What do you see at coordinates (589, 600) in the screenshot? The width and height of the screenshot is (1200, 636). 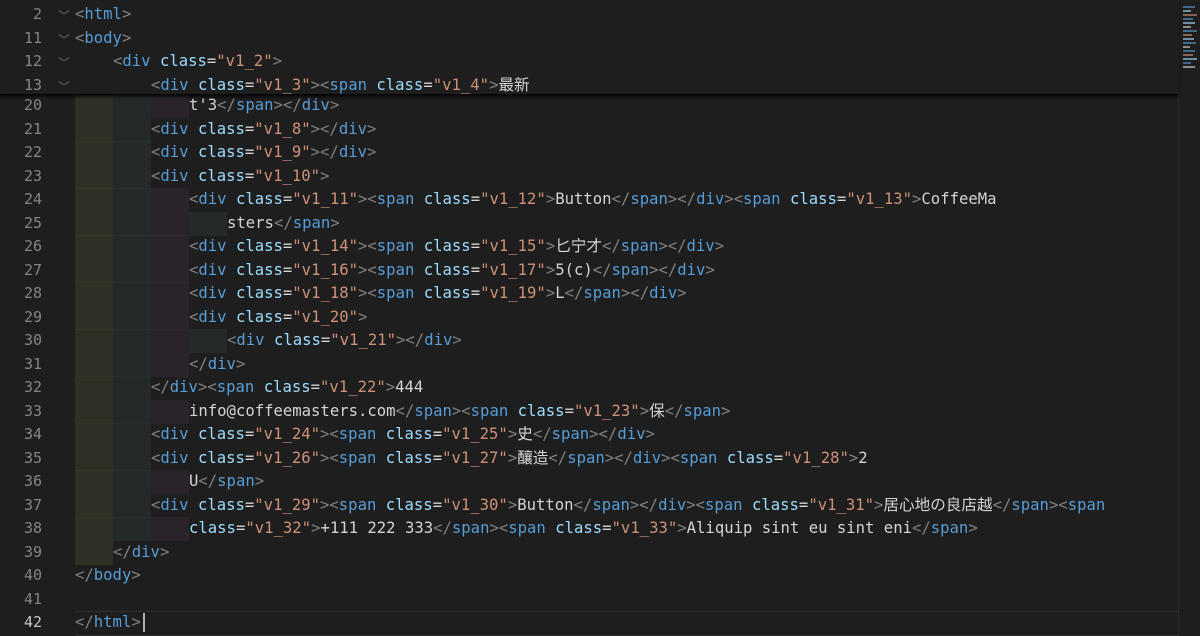 I see `code-line: 41` at bounding box center [589, 600].